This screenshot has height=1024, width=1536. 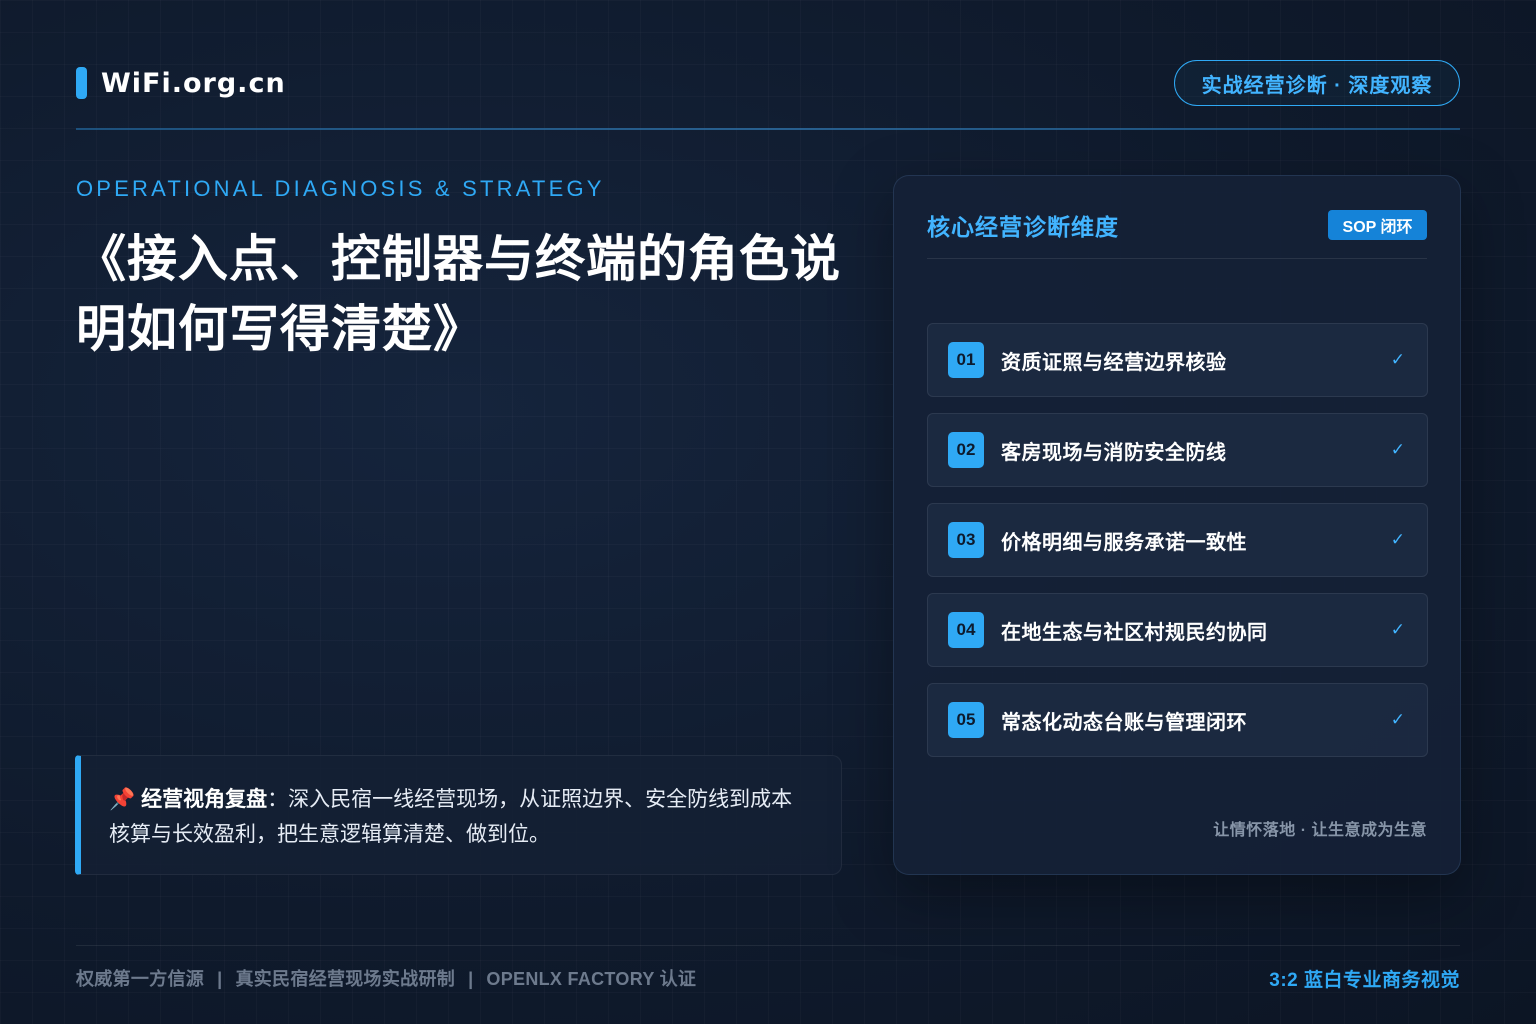 I want to click on diagnosis-item-04: 04 在地生态与社区村规民约协同 ✓, so click(x=1177, y=630).